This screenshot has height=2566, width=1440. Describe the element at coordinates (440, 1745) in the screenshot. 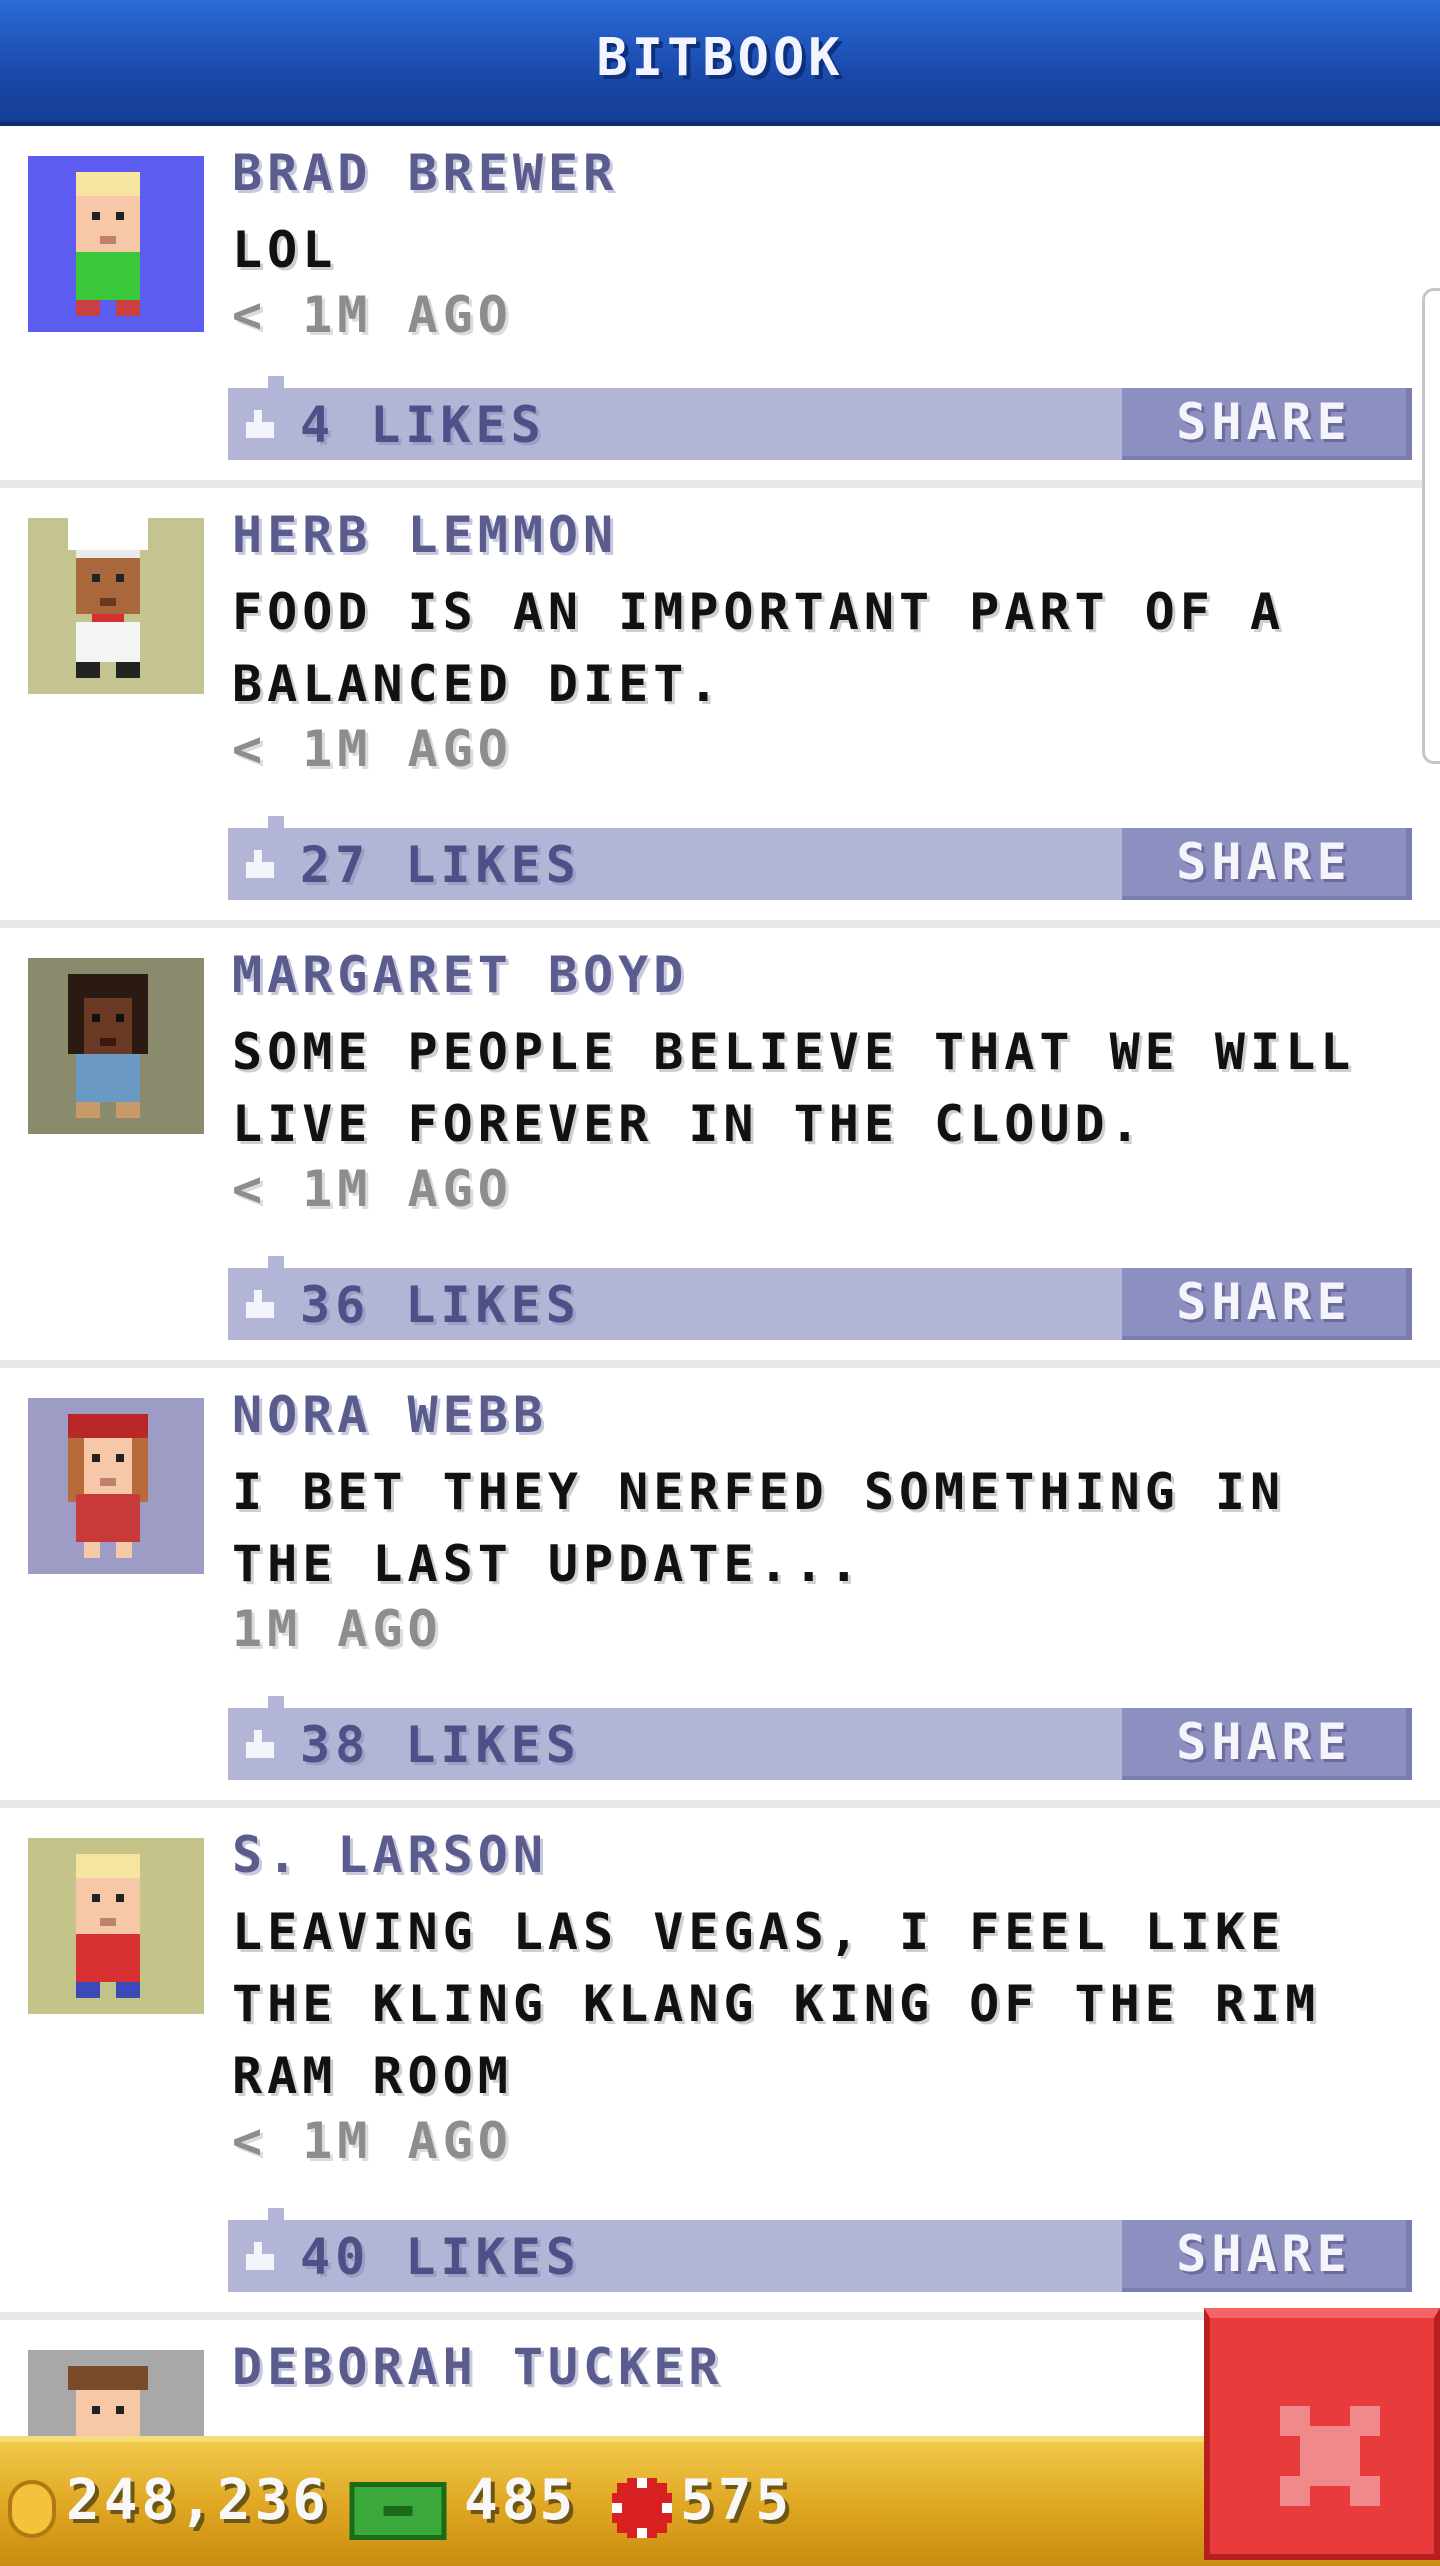

I see `like-count: 38 LIKES` at that location.